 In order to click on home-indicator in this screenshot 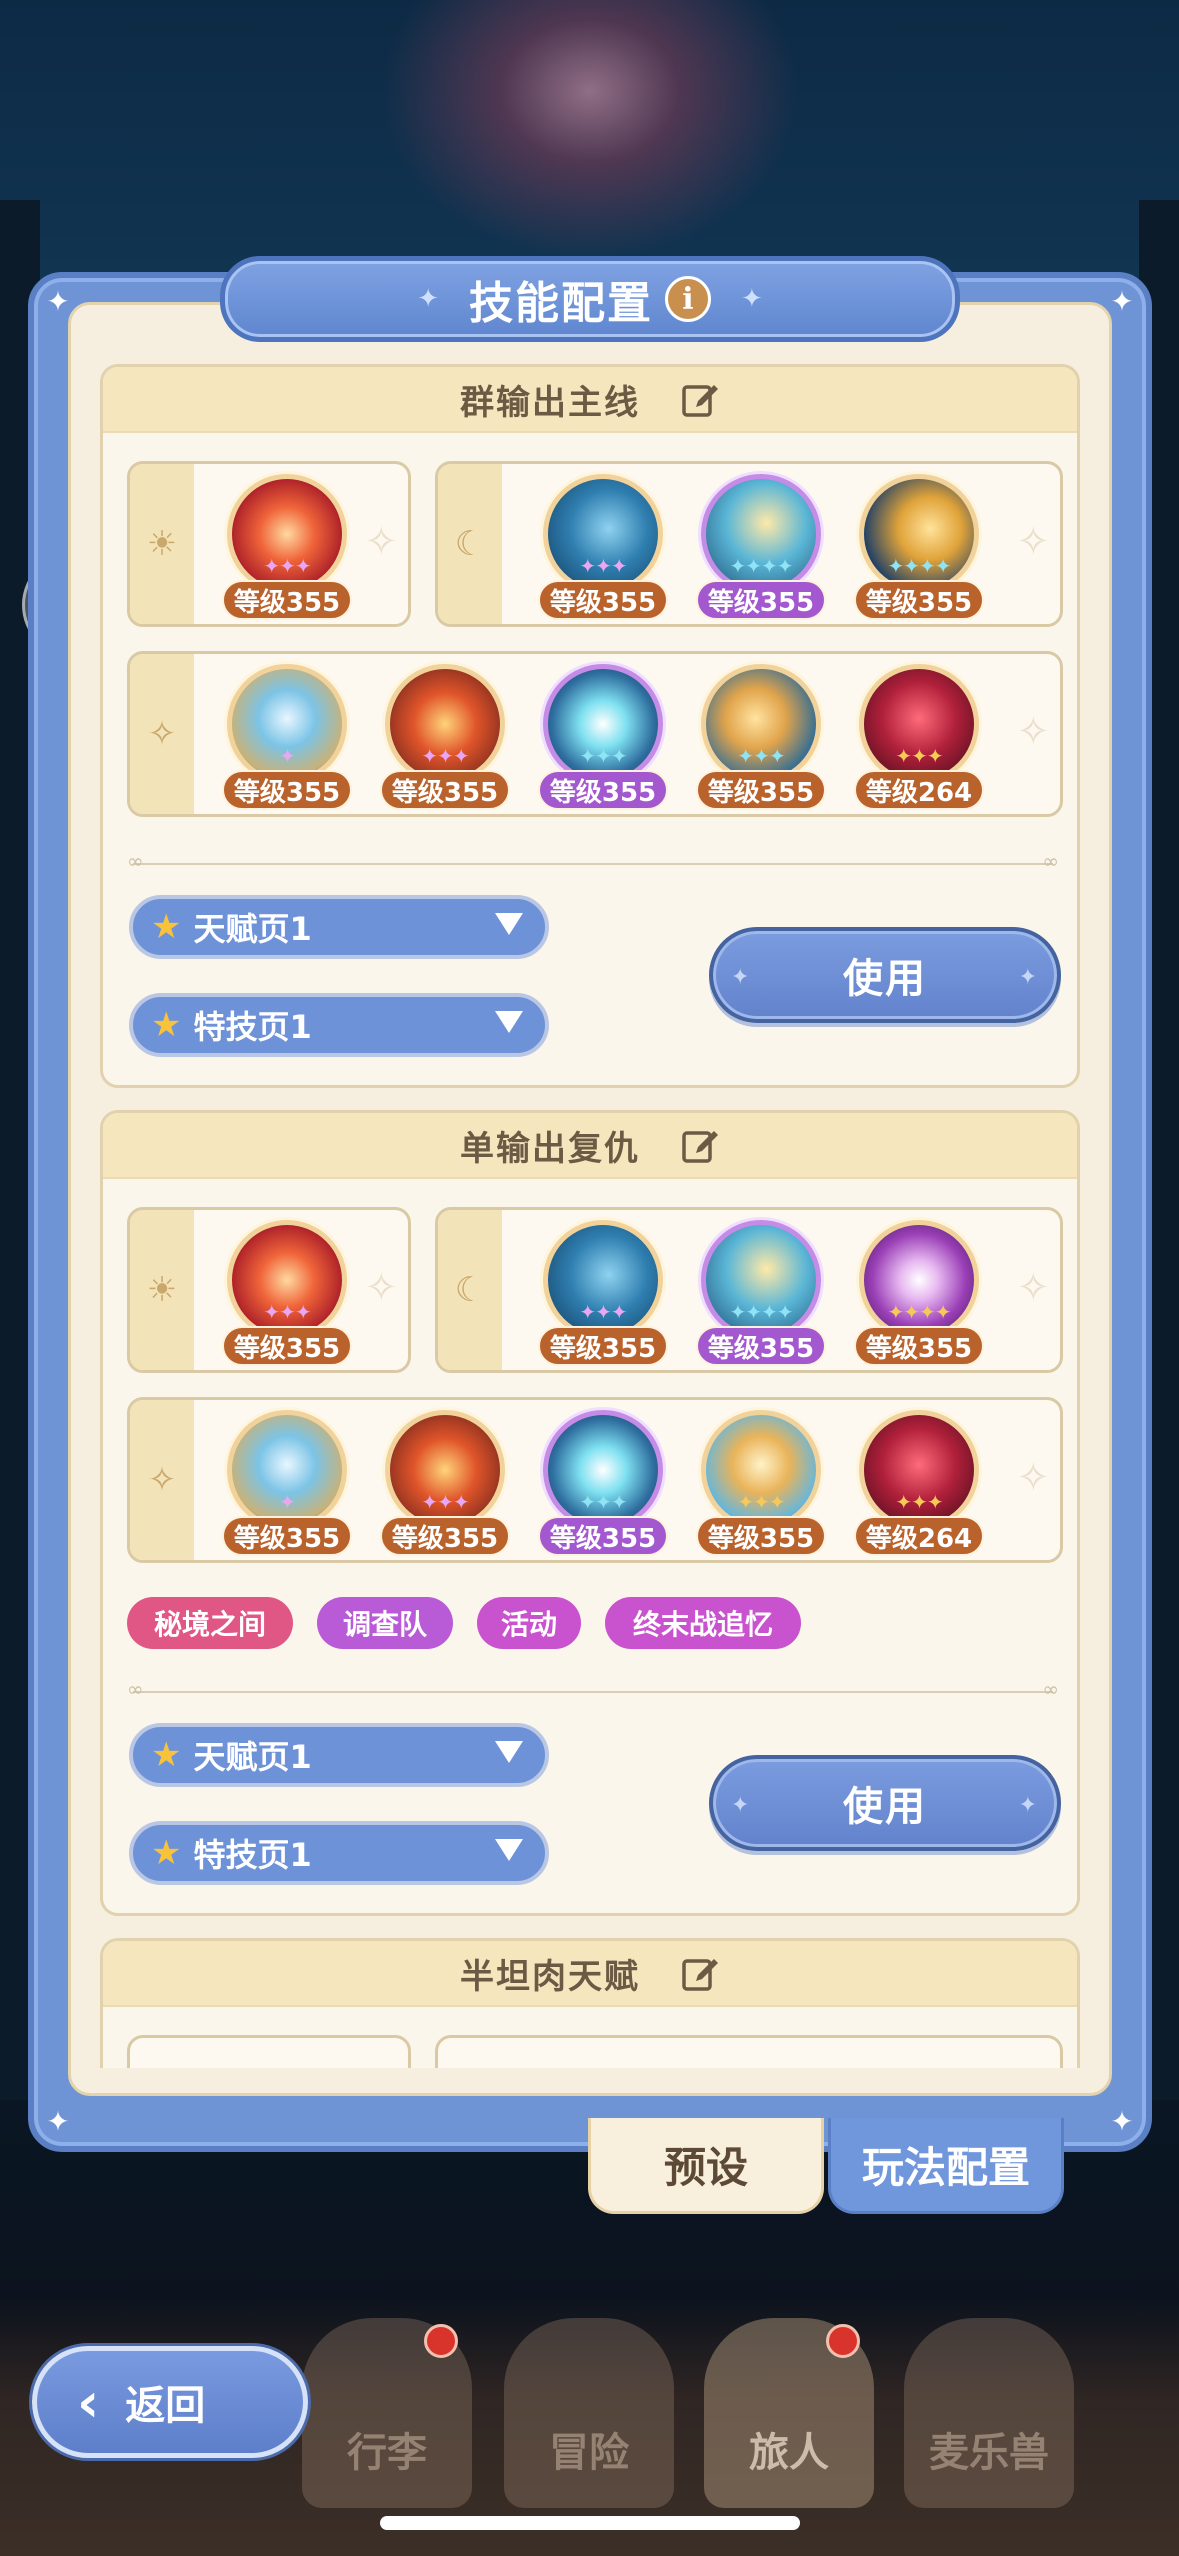, I will do `click(590, 2523)`.